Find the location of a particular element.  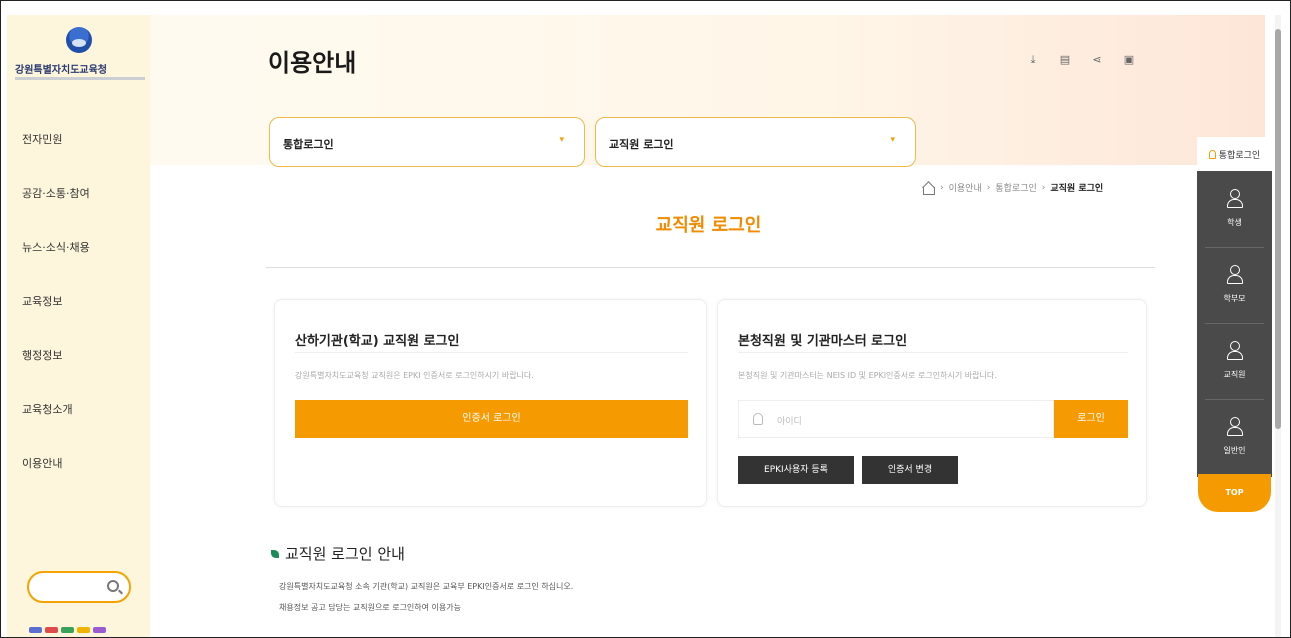

login-button: 로그인 is located at coordinates (1091, 419).